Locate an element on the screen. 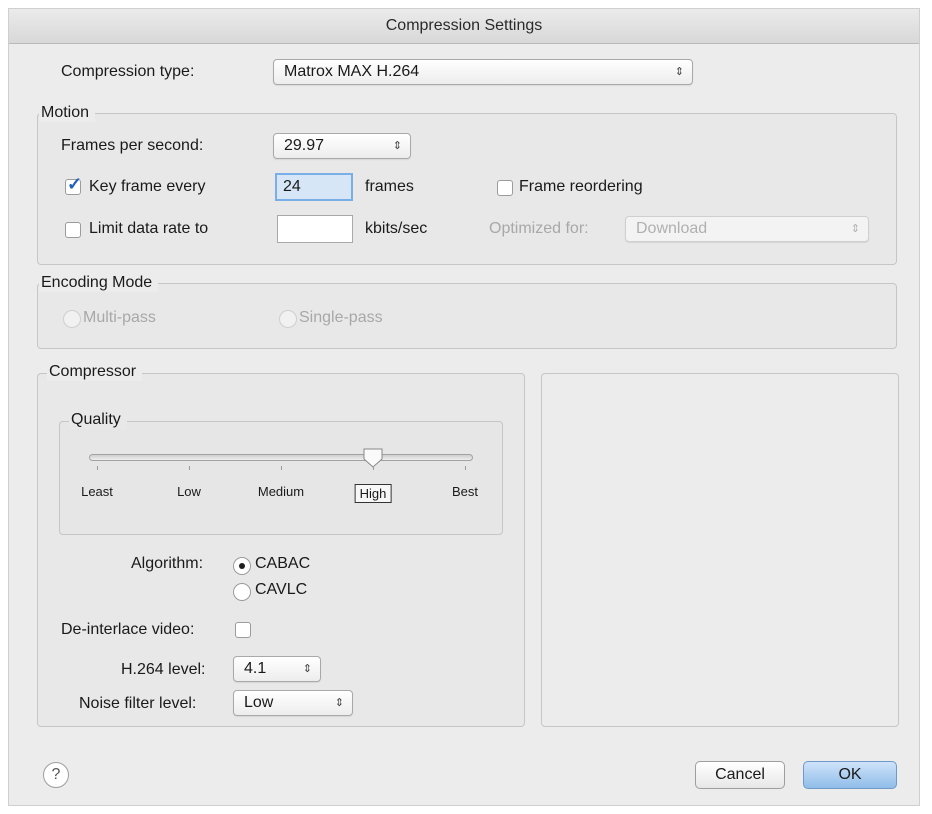 The image size is (932, 814). quality-tick-label-low: Low is located at coordinates (189, 491).